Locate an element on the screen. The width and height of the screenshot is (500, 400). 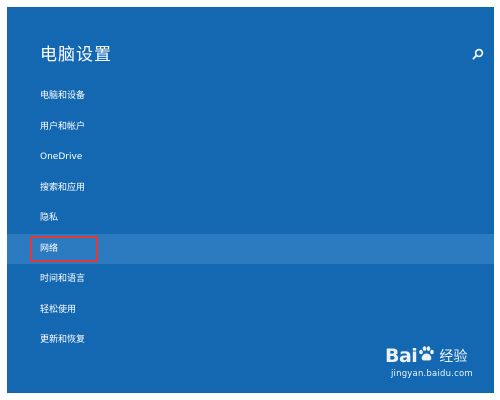
watermark-brand: Bai is located at coordinates (401, 356).